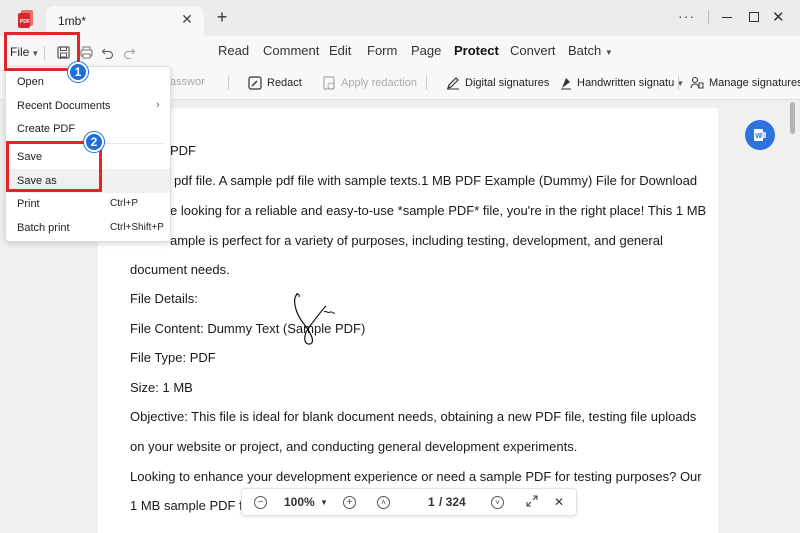 The image size is (800, 533). What do you see at coordinates (686, 16) in the screenshot?
I see `more-options-icon: ···` at bounding box center [686, 16].